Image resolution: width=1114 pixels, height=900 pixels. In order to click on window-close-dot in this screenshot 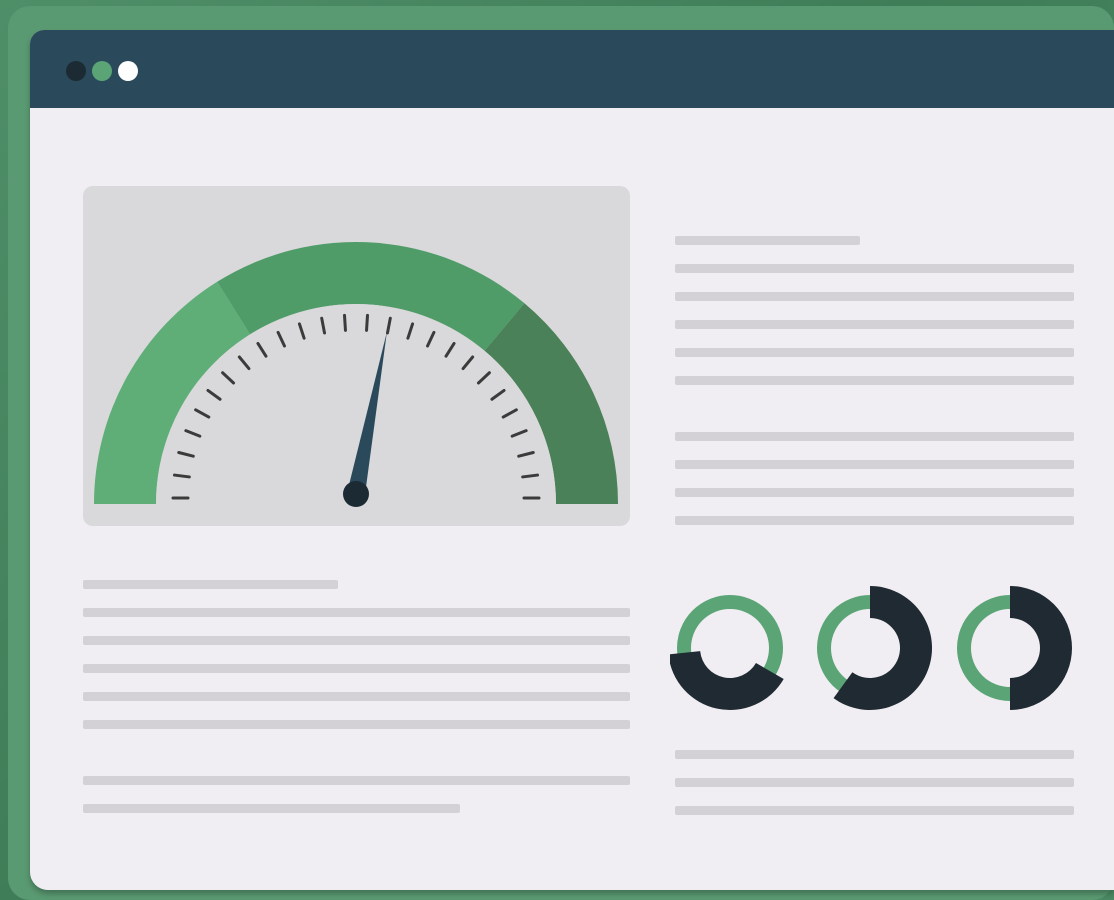, I will do `click(76, 71)`.